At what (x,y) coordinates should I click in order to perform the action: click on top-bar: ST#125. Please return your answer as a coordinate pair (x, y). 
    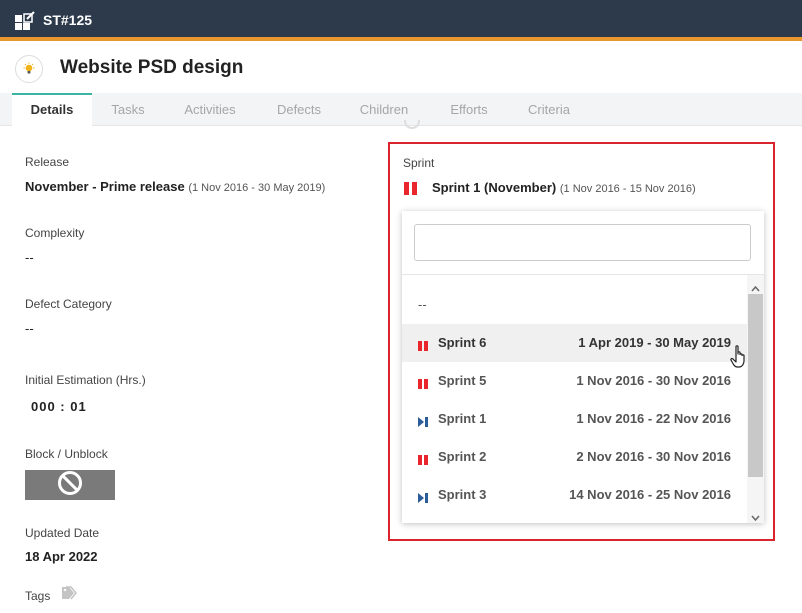
    Looking at the image, I should click on (401, 20).